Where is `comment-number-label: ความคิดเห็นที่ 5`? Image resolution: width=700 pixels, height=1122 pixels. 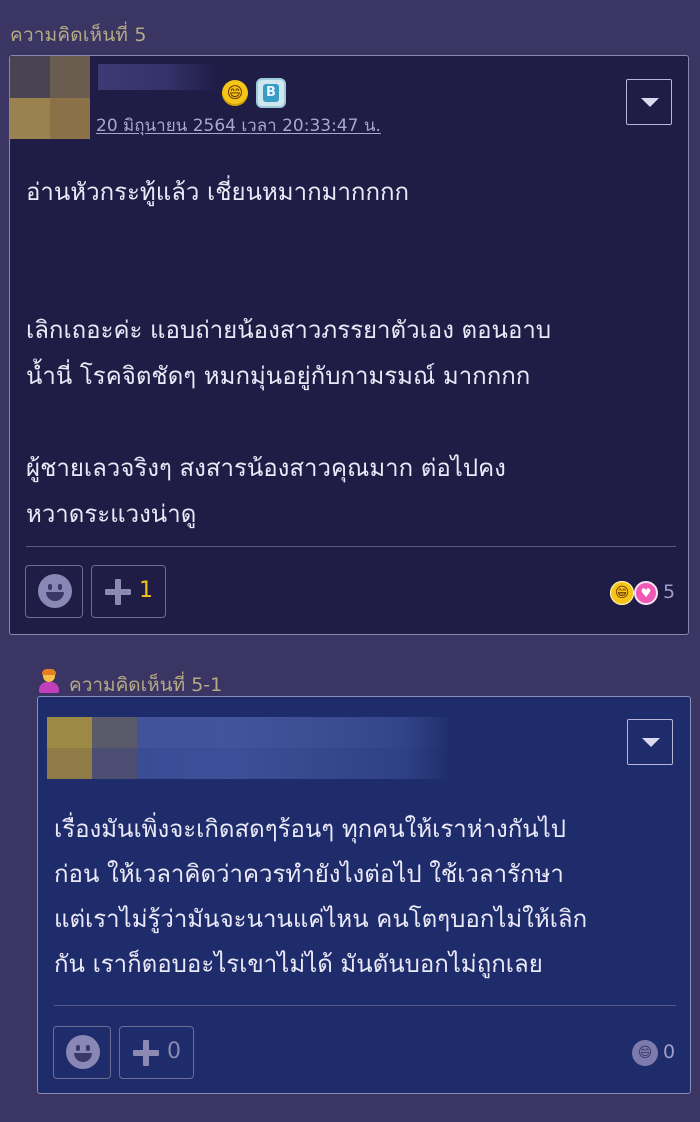 comment-number-label: ความคิดเห็นที่ 5 is located at coordinates (78, 35).